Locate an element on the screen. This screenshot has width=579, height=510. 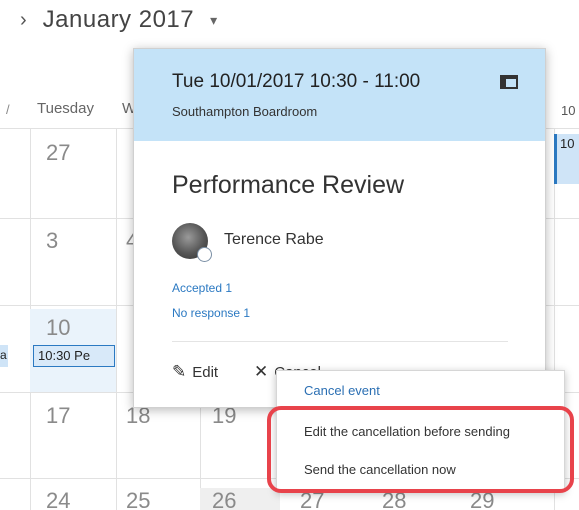
day-number: 10 is located at coordinates (58, 328).